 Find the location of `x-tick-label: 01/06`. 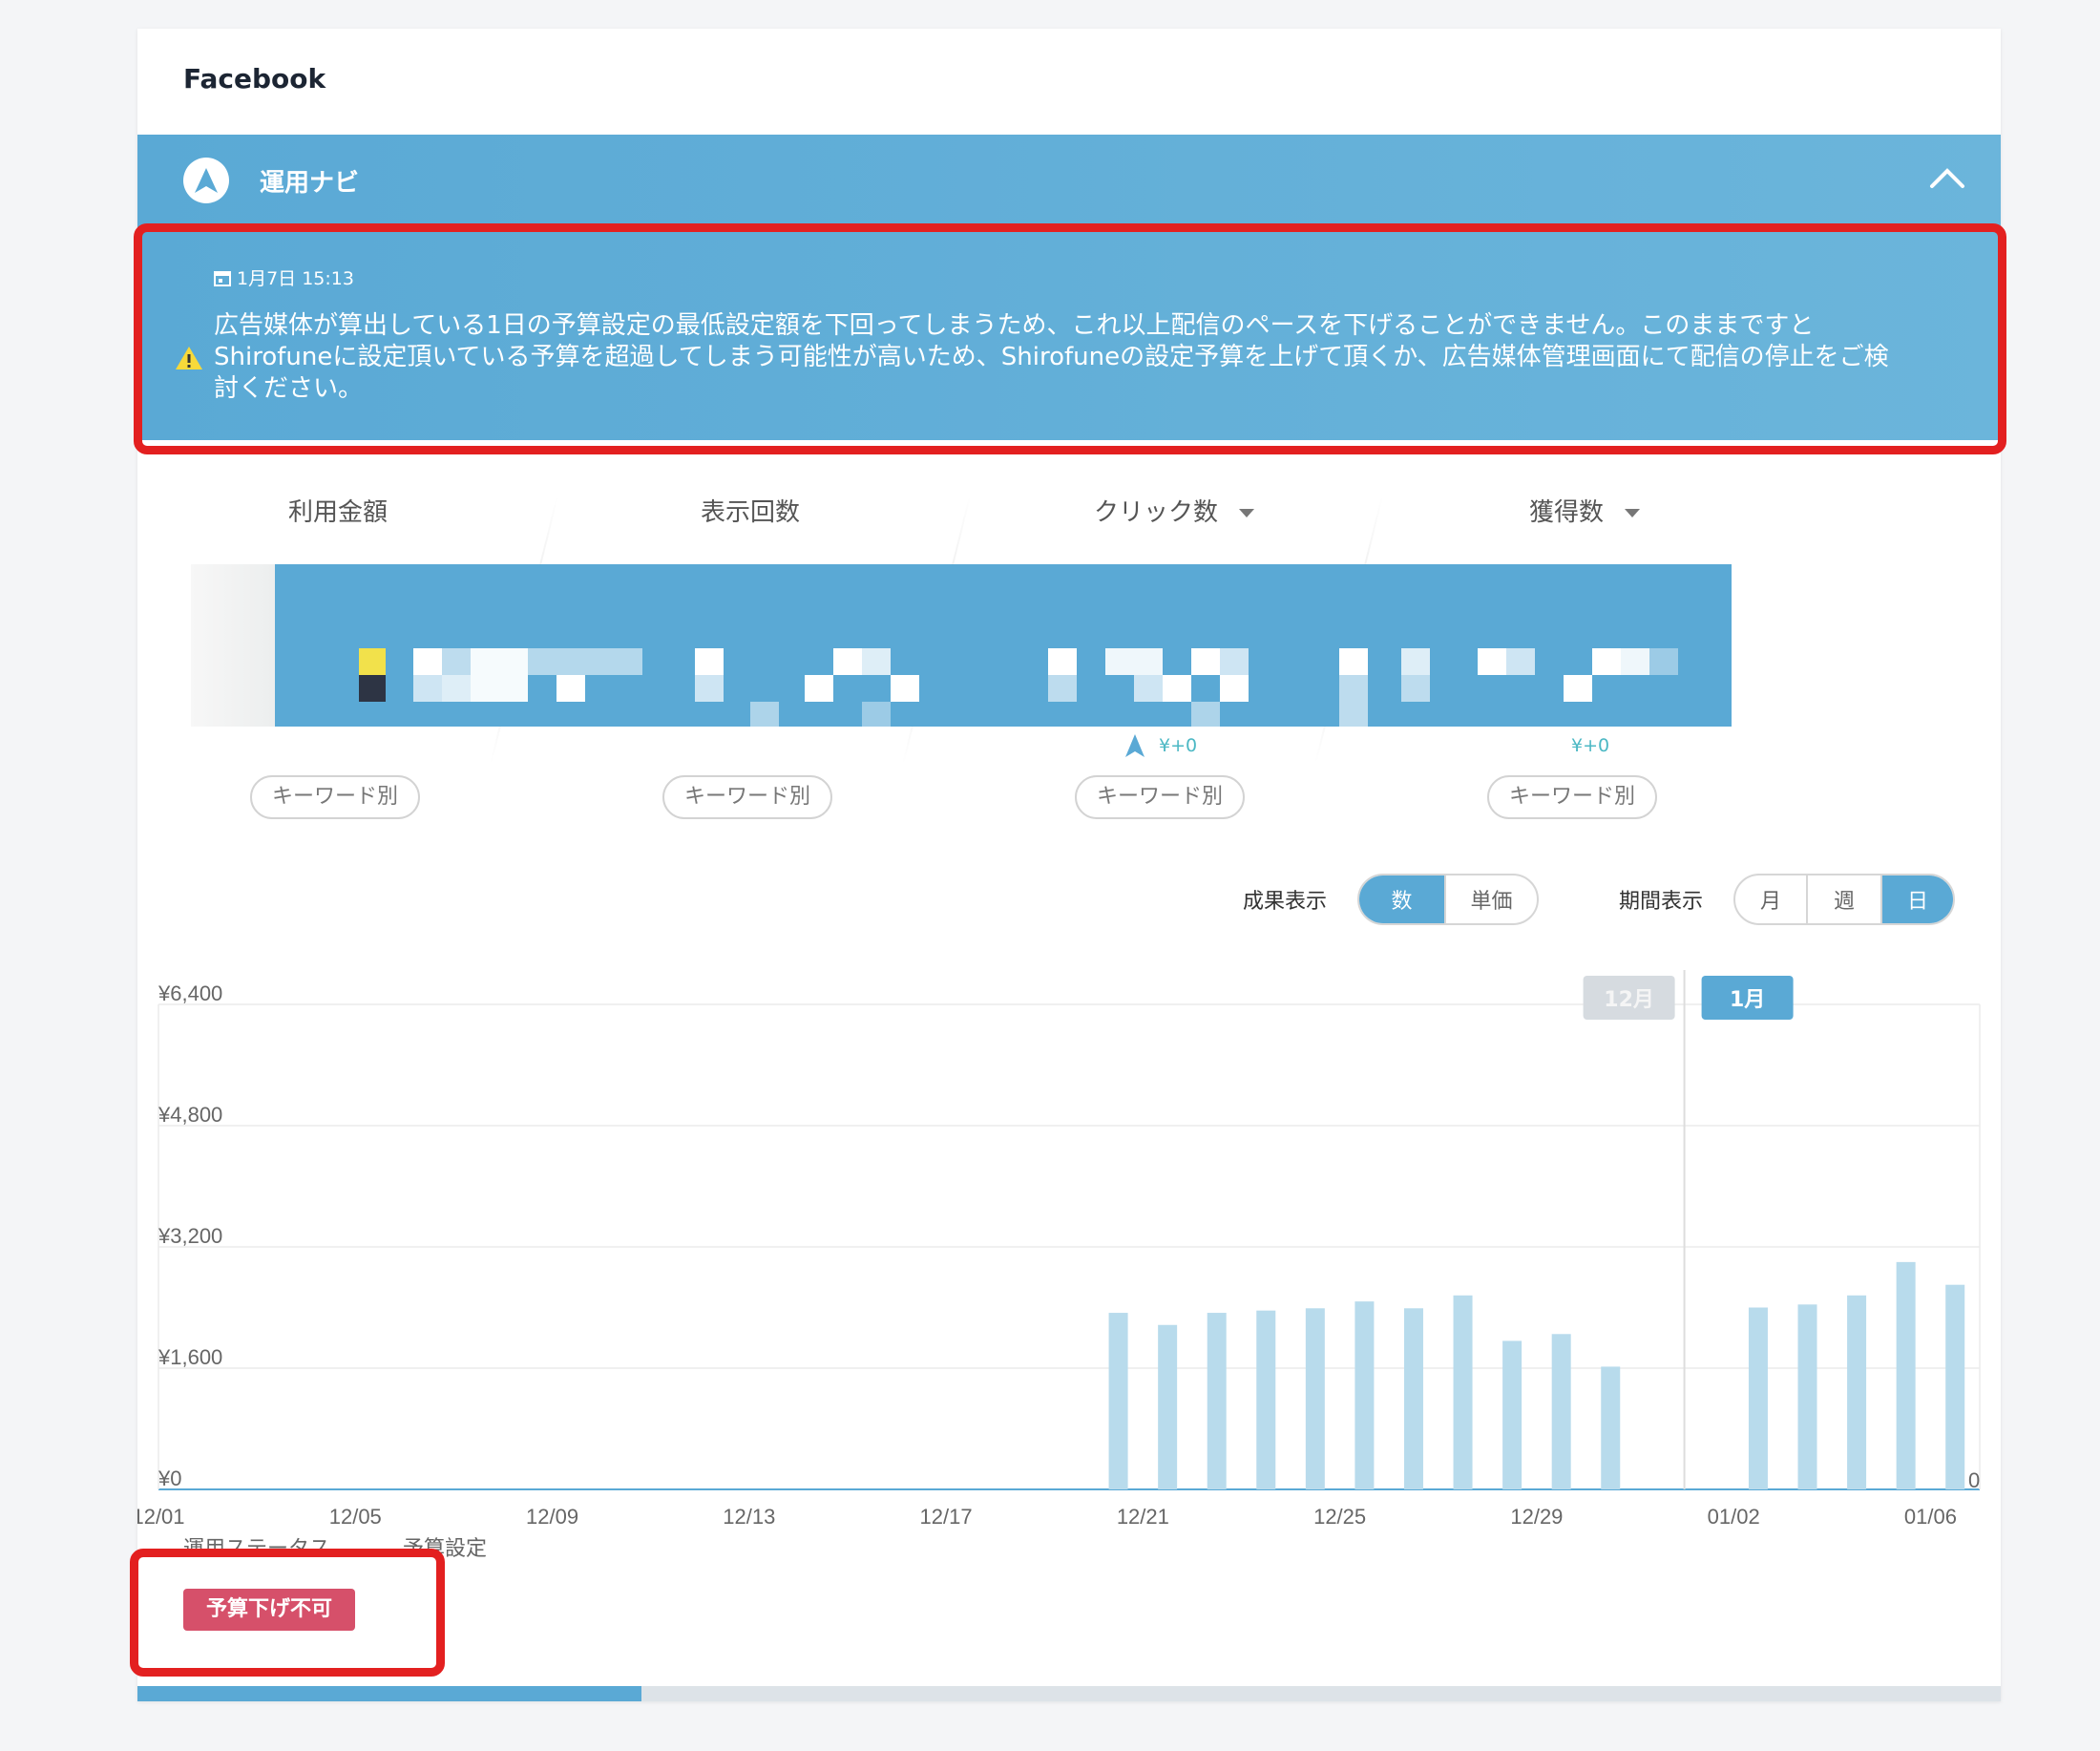

x-tick-label: 01/06 is located at coordinates (1931, 1517).